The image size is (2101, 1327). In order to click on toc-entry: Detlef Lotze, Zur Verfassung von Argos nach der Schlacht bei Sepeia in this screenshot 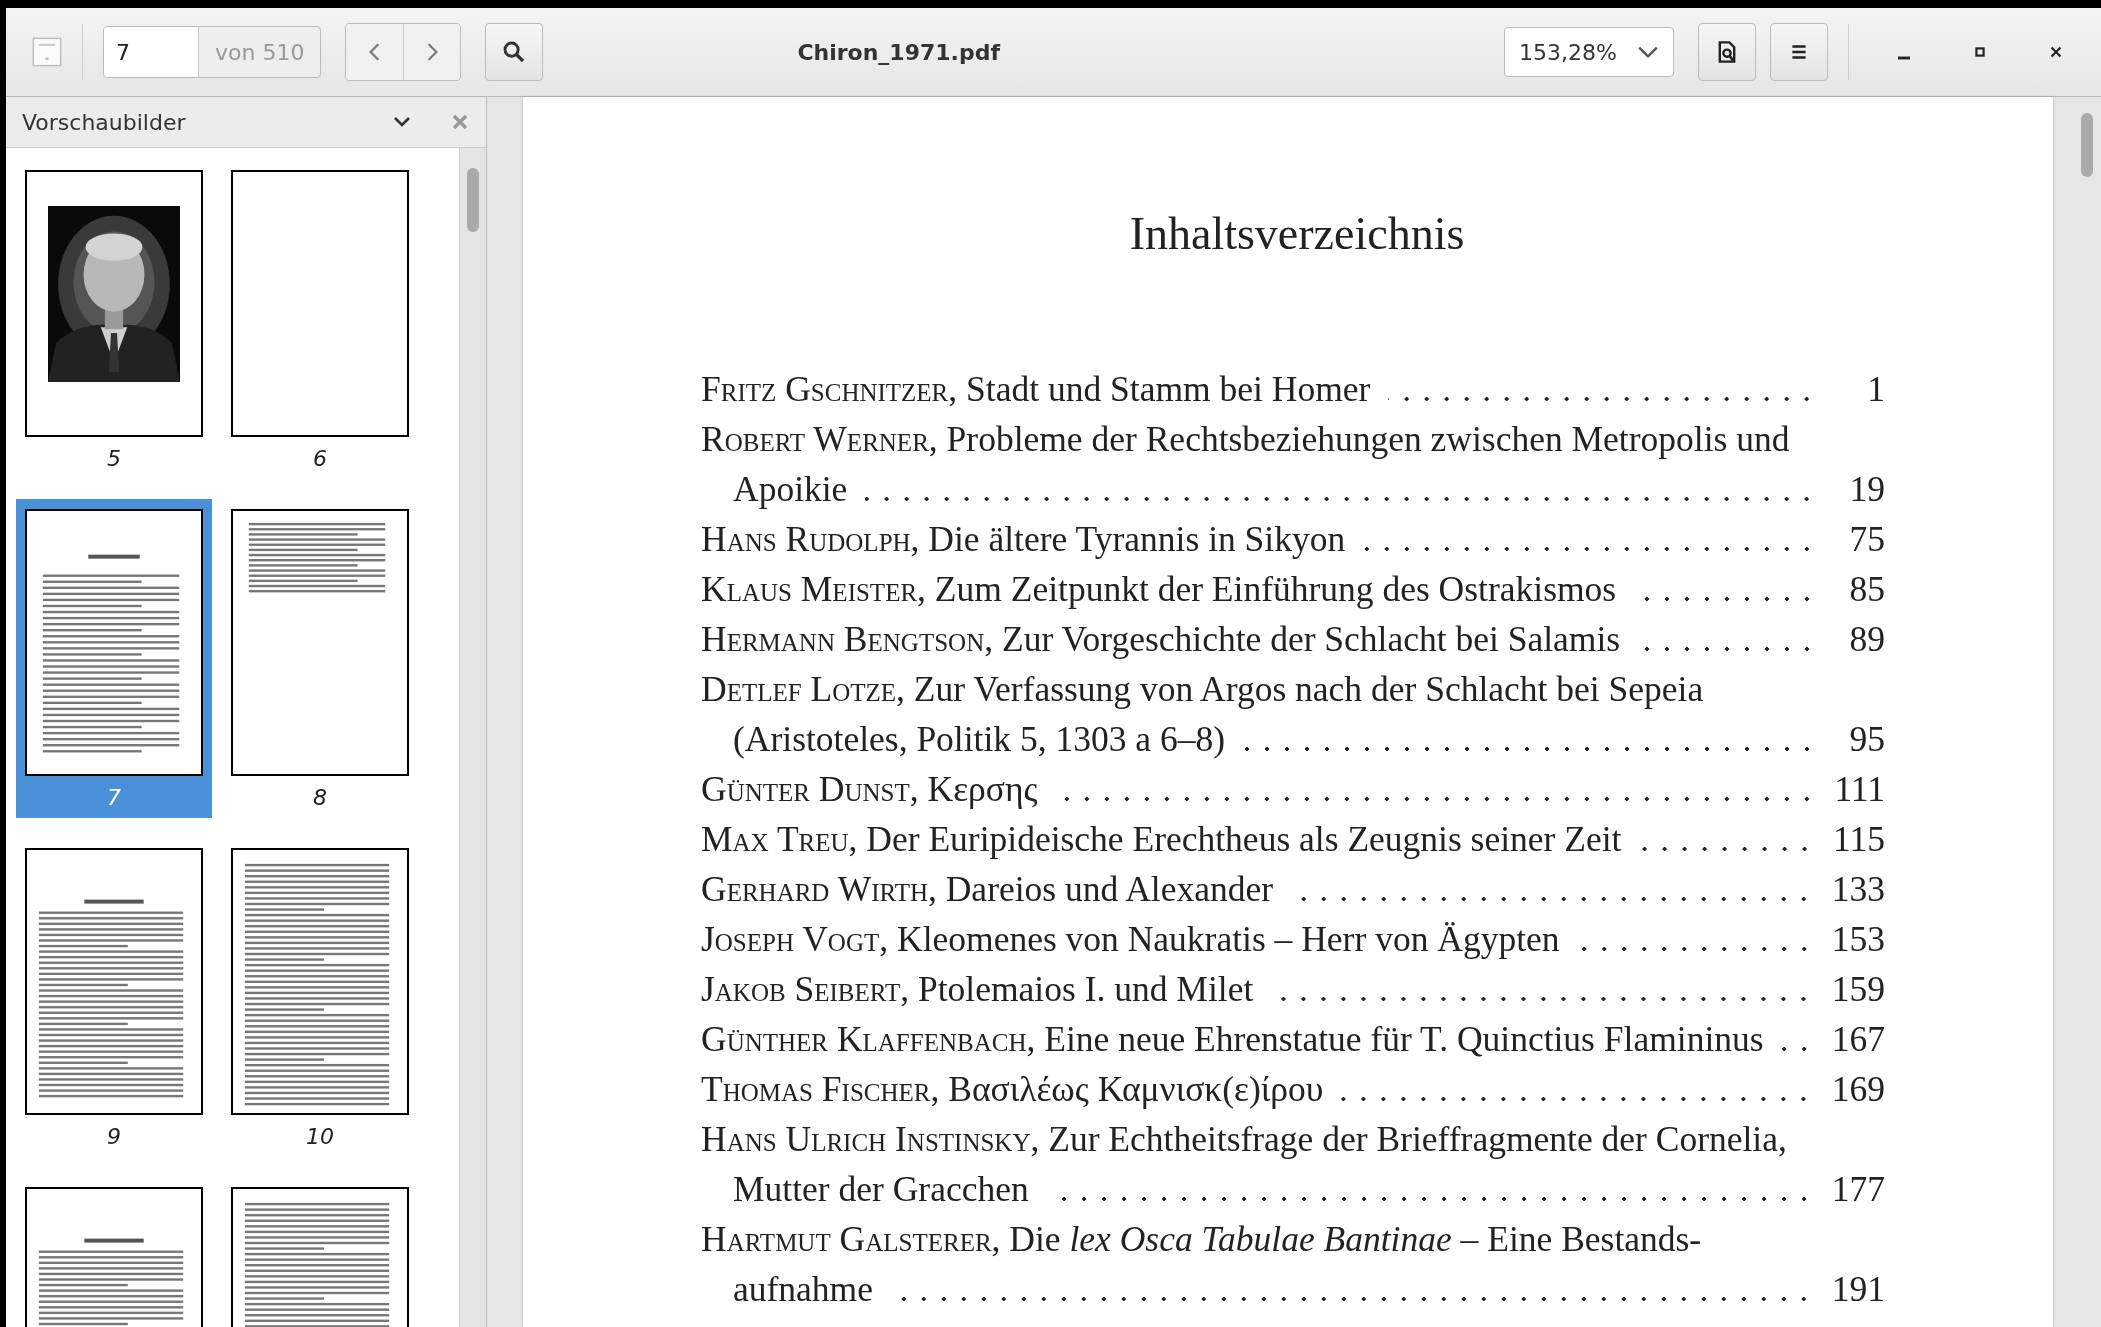, I will do `click(1202, 689)`.